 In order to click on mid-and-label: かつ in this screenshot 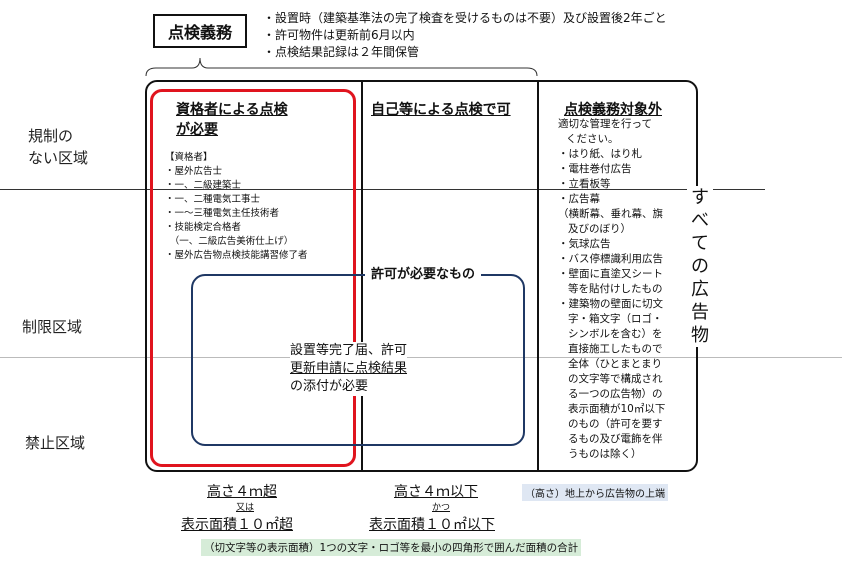, I will do `click(441, 508)`.